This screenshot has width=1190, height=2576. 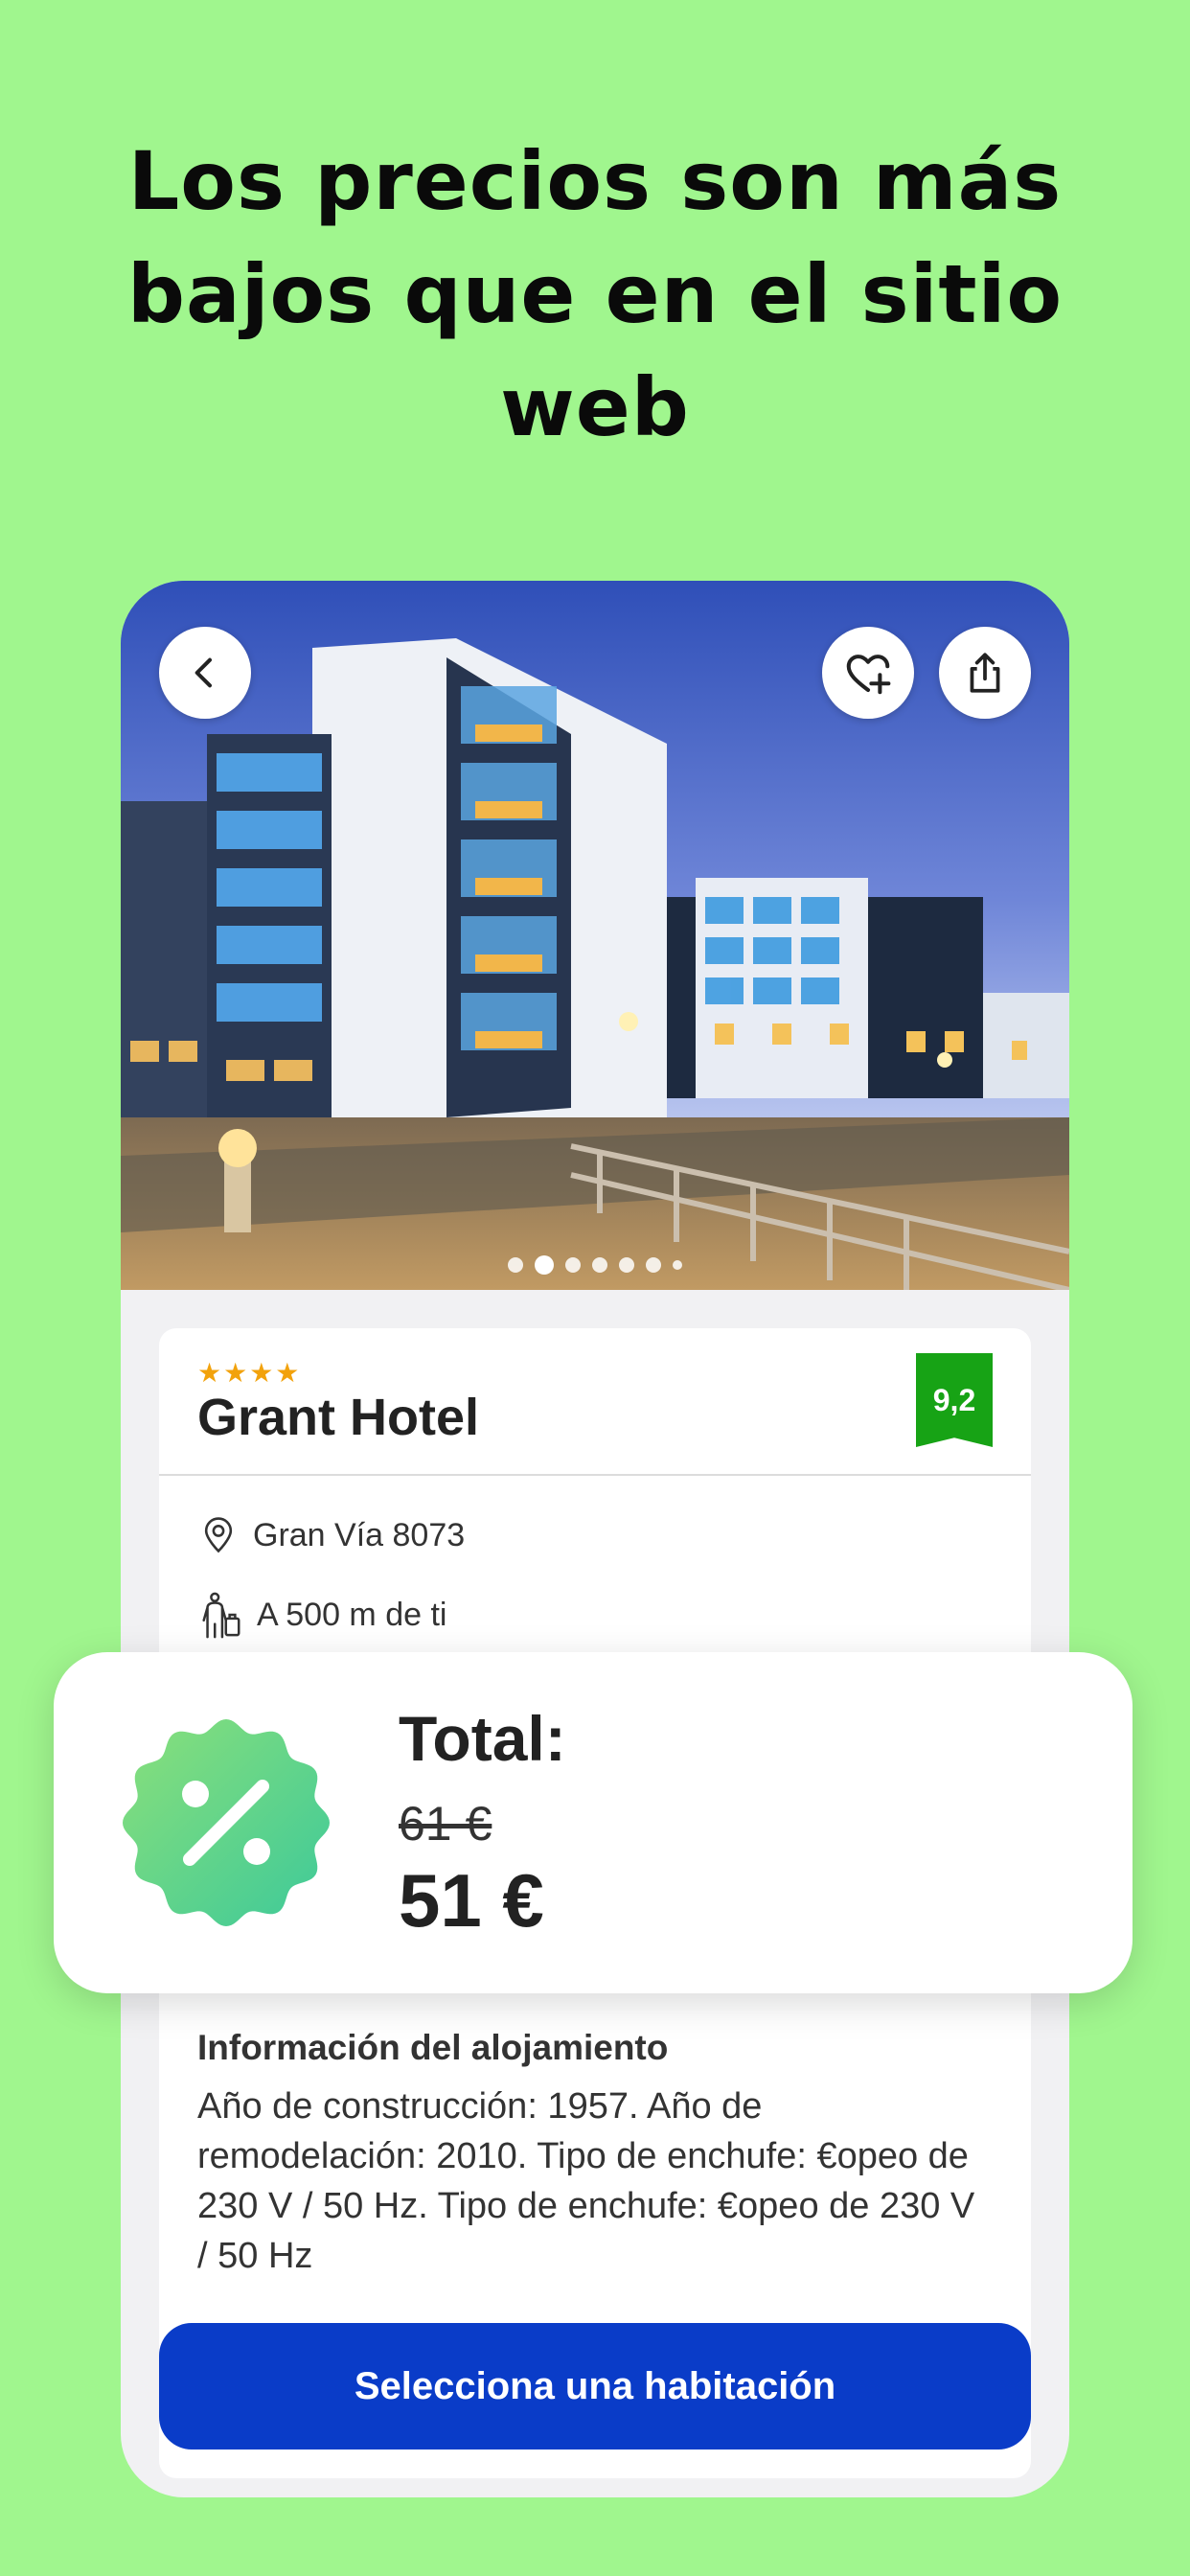 I want to click on distance-text: A 500 m de ti, so click(x=352, y=1614).